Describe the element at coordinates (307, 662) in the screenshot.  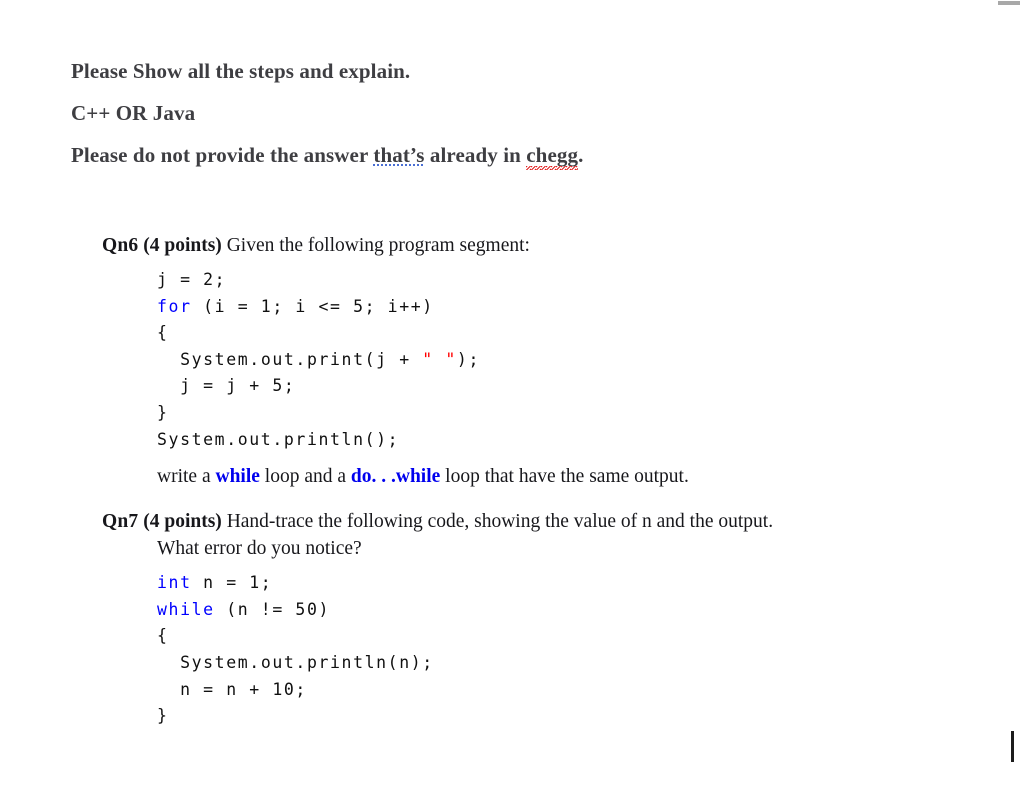
I see `code-text: System.out.println(n);` at that location.